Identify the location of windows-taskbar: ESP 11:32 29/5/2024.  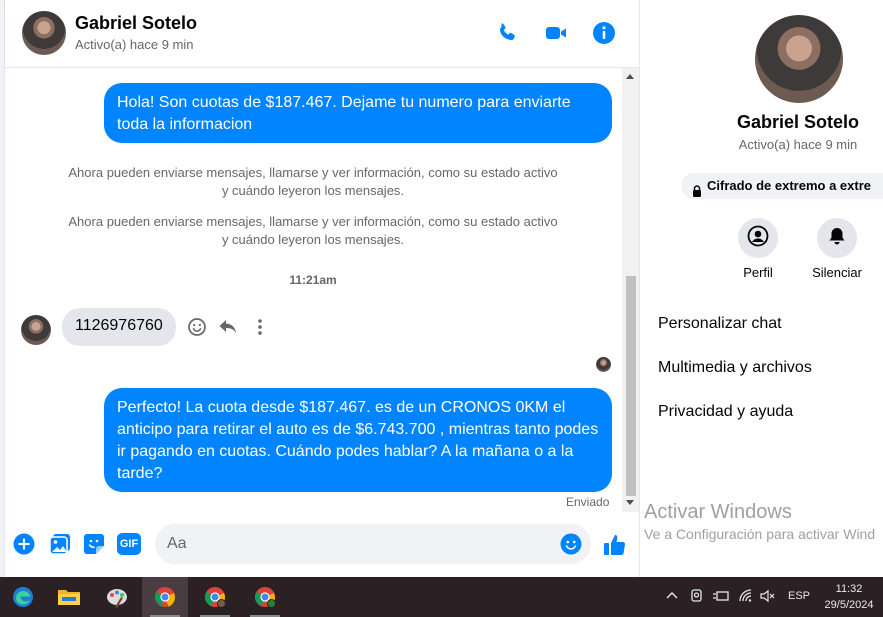
(441, 597).